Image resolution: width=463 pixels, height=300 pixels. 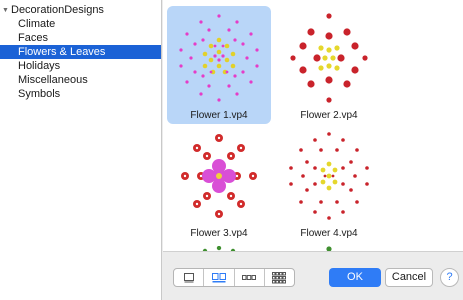 I want to click on view-mode-segmented-control, so click(x=234, y=277).